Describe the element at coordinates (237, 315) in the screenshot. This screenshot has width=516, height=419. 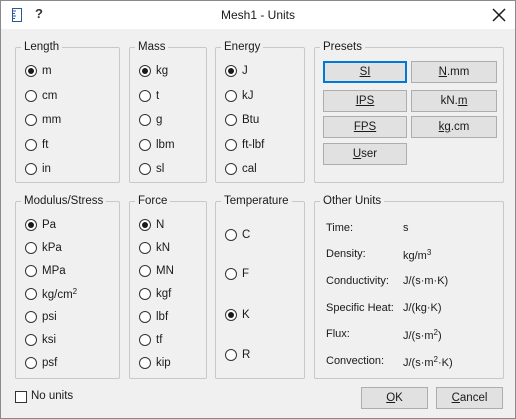
I see `temperature-option-k: K` at that location.